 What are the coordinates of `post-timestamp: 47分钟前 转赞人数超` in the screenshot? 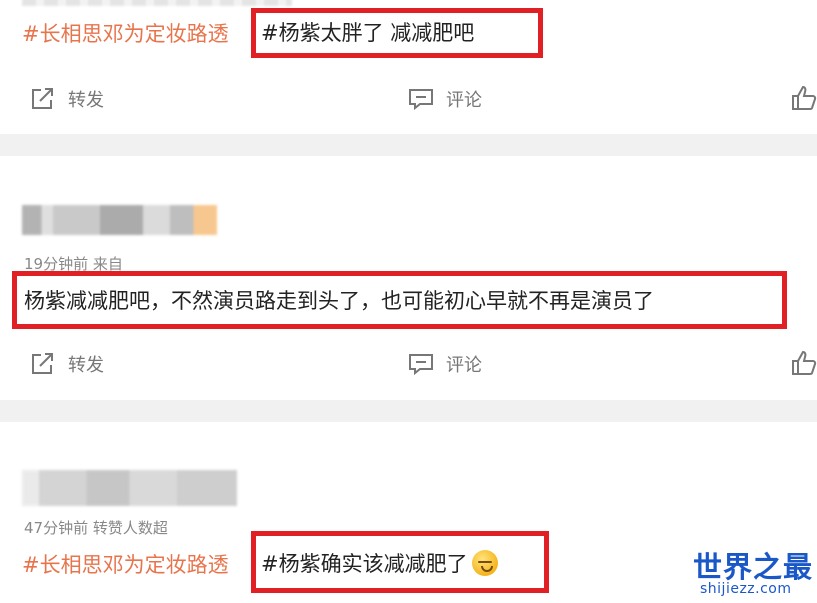 It's located at (96, 528).